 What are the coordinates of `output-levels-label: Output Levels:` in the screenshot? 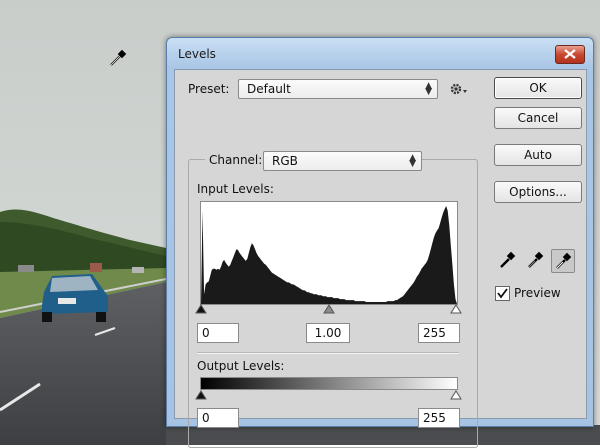 It's located at (241, 366).